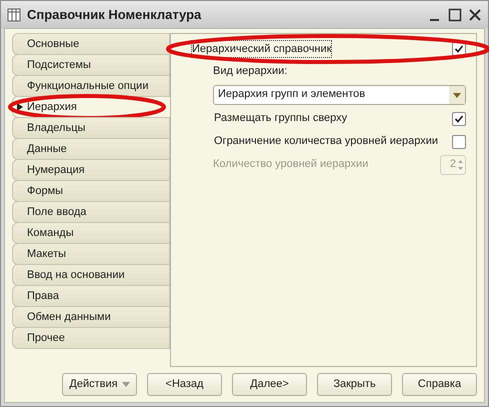 This screenshot has height=407, width=489. What do you see at coordinates (261, 49) in the screenshot?
I see `checkbox-label: Иерархический справочник` at bounding box center [261, 49].